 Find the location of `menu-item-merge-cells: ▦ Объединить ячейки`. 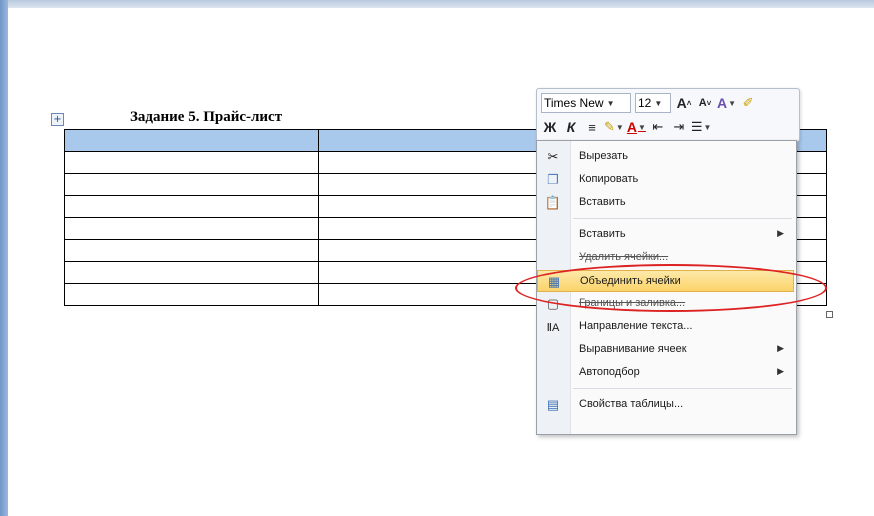

menu-item-merge-cells: ▦ Объединить ячейки is located at coordinates (665, 281).